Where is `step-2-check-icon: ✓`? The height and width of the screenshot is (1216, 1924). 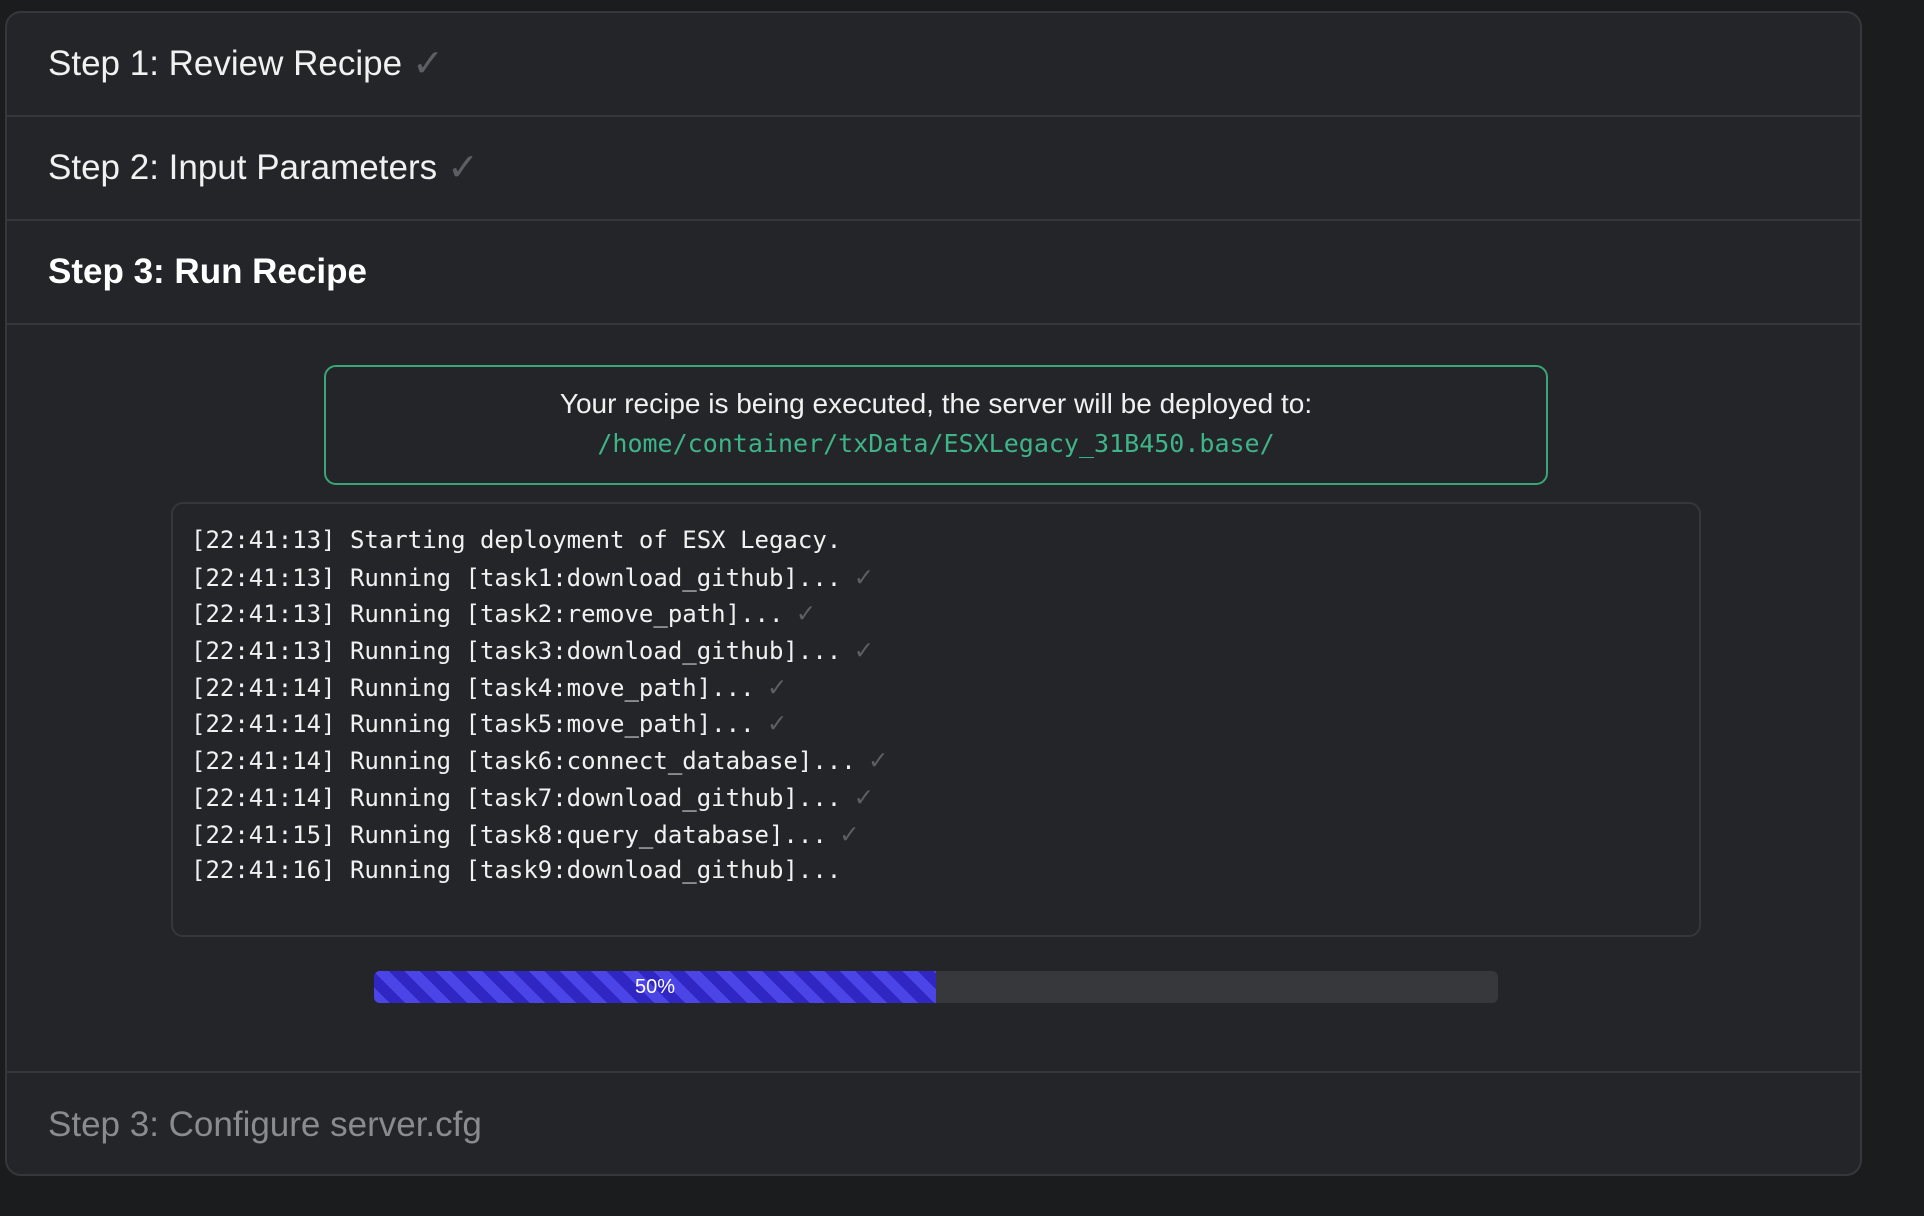 step-2-check-icon: ✓ is located at coordinates (463, 168).